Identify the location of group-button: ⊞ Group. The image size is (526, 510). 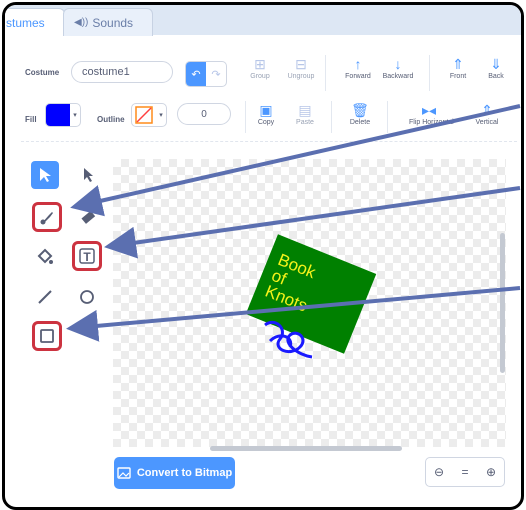
(260, 67).